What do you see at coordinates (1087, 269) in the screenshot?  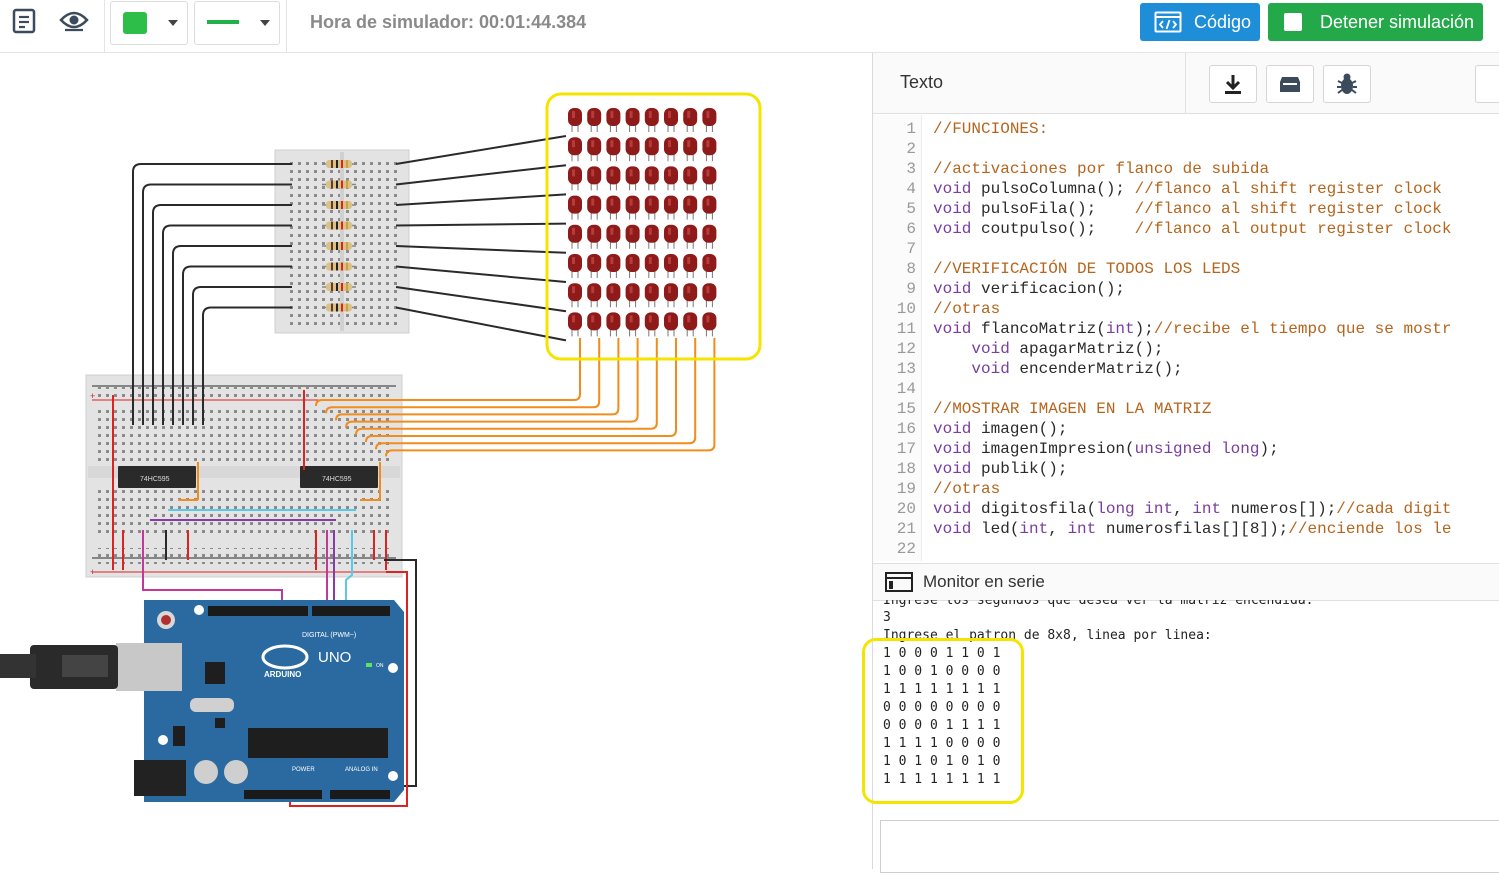 I see `code-line: //VERIFICACIÓN DE TODOS LOS LEDS` at bounding box center [1087, 269].